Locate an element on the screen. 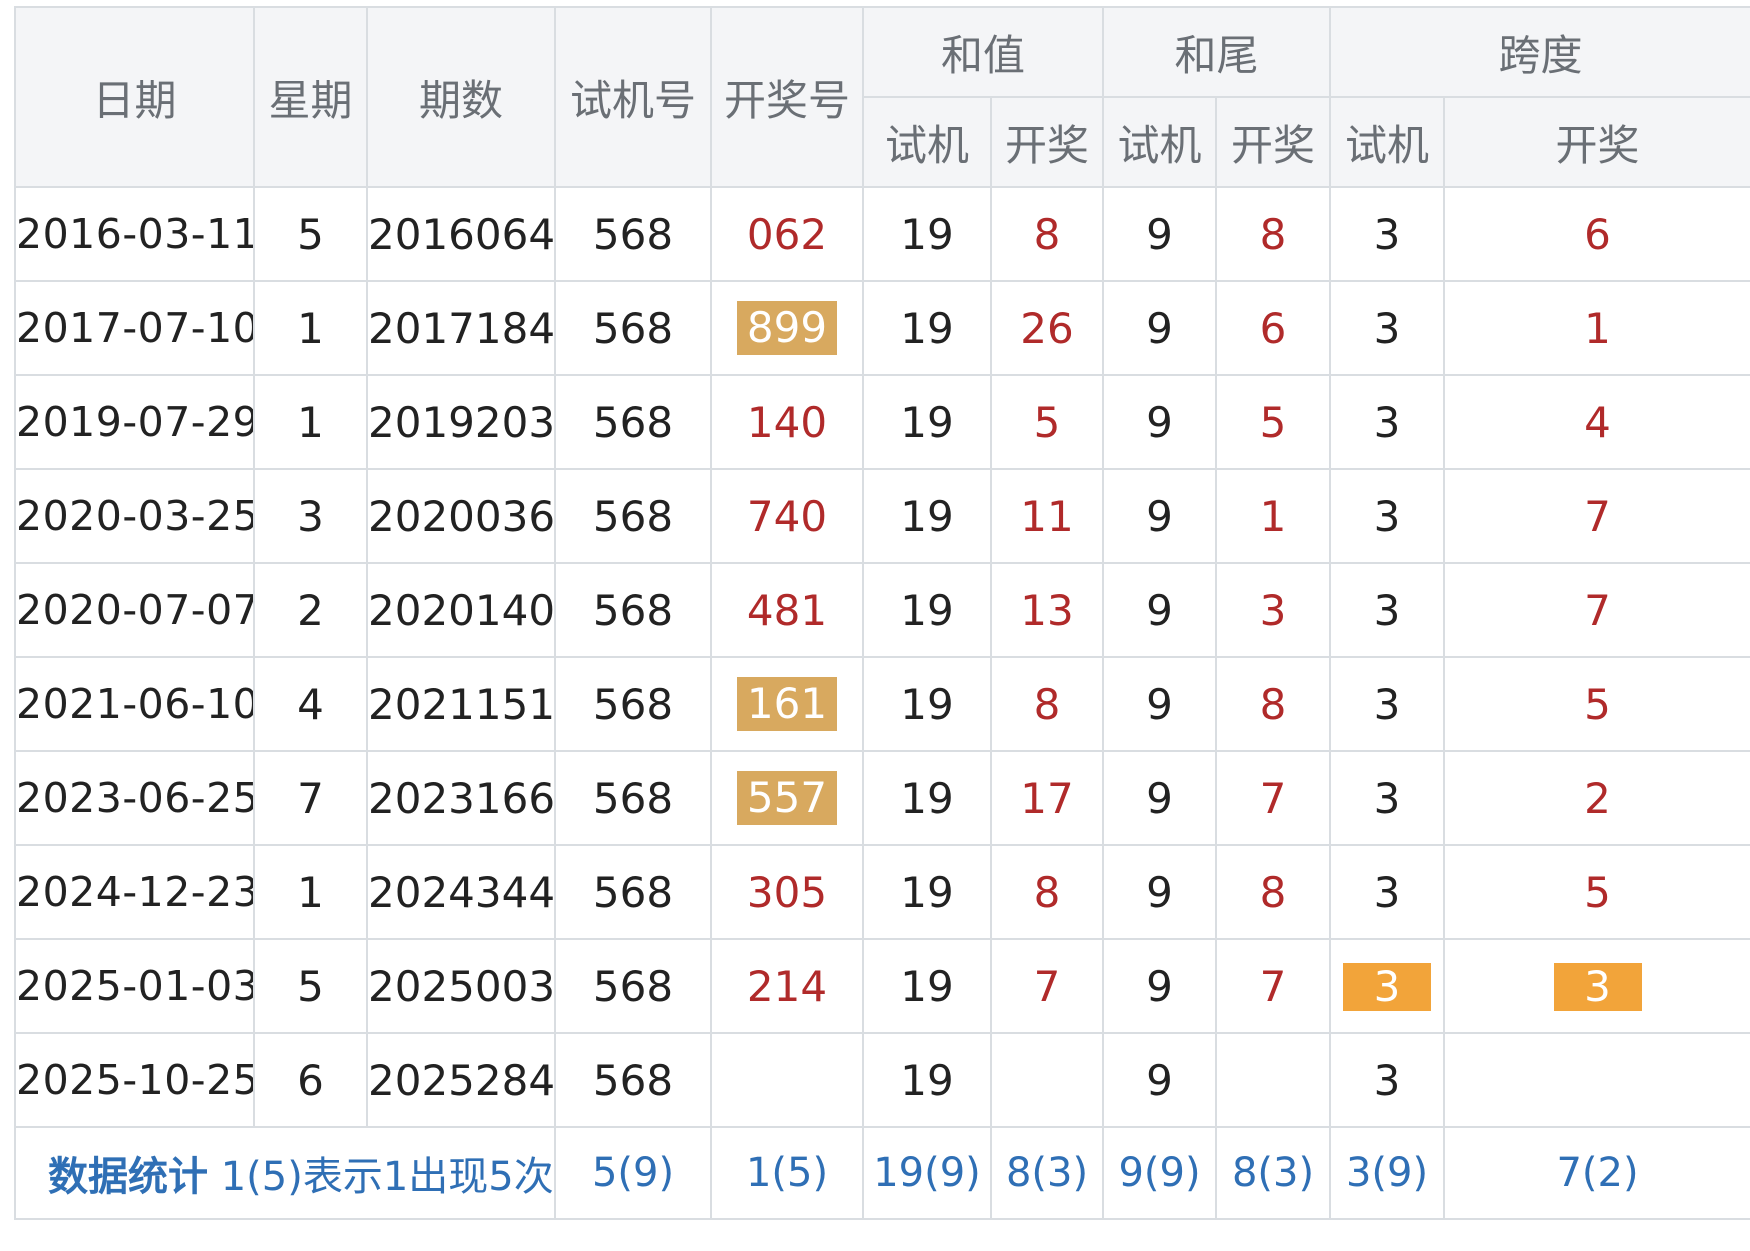 The image size is (1750, 1251). cell-issue: 2021151 is located at coordinates (461, 704).